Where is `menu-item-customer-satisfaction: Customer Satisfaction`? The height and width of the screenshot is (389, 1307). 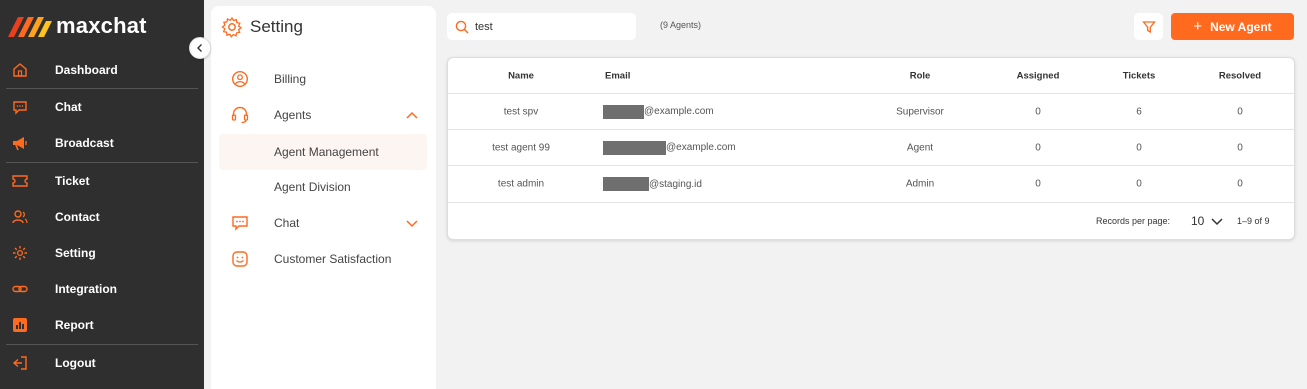
menu-item-customer-satisfaction: Customer Satisfaction is located at coordinates (323, 259).